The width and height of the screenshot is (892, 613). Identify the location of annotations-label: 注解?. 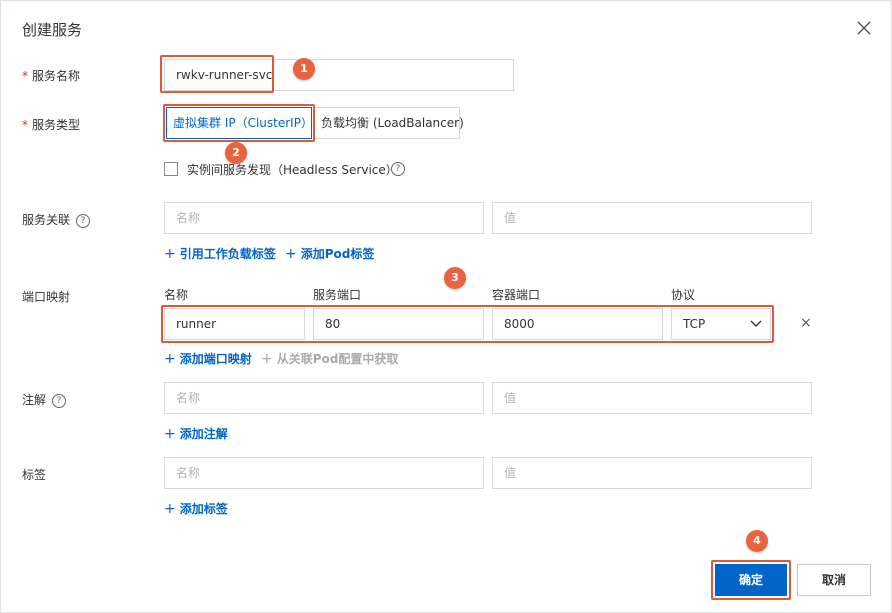
(44, 399).